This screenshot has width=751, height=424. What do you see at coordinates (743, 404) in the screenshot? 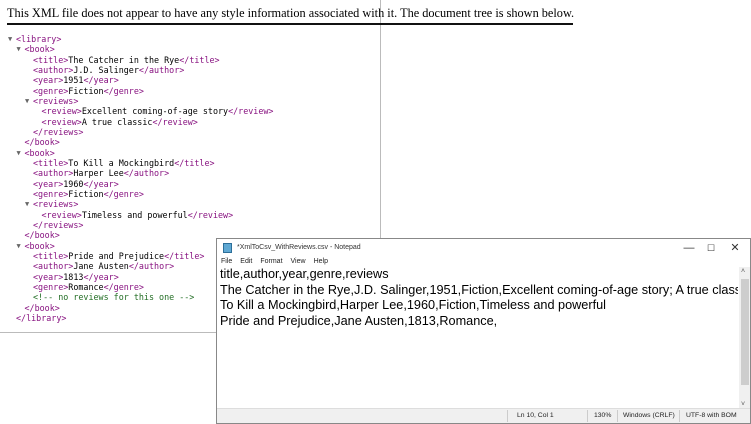
I see `scroll-down-icon: ˅` at bounding box center [743, 404].